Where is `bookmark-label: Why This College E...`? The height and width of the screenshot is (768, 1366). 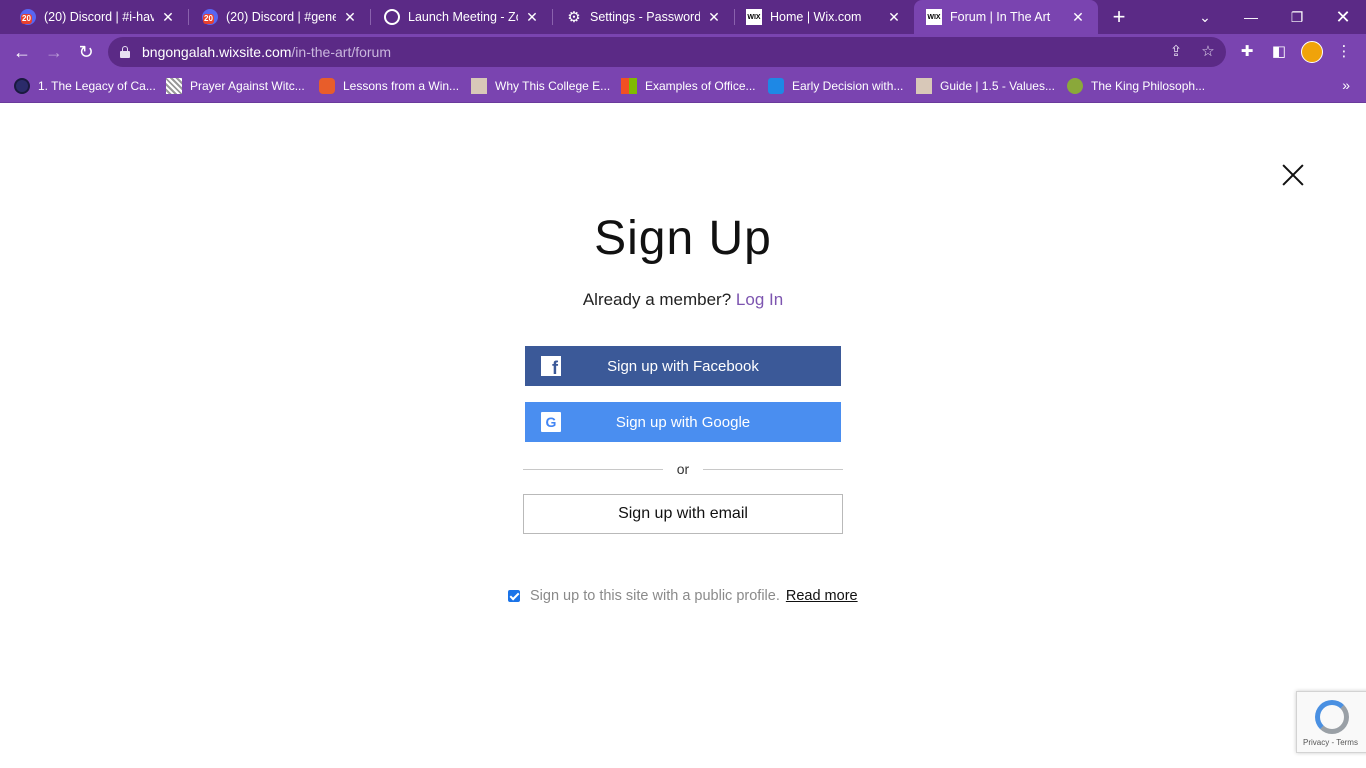 bookmark-label: Why This College E... is located at coordinates (553, 86).